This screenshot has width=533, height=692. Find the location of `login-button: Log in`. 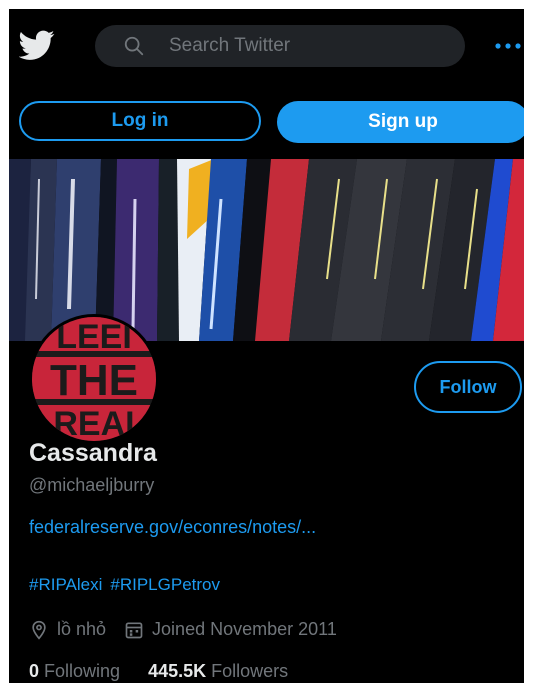

login-button: Log in is located at coordinates (140, 121).